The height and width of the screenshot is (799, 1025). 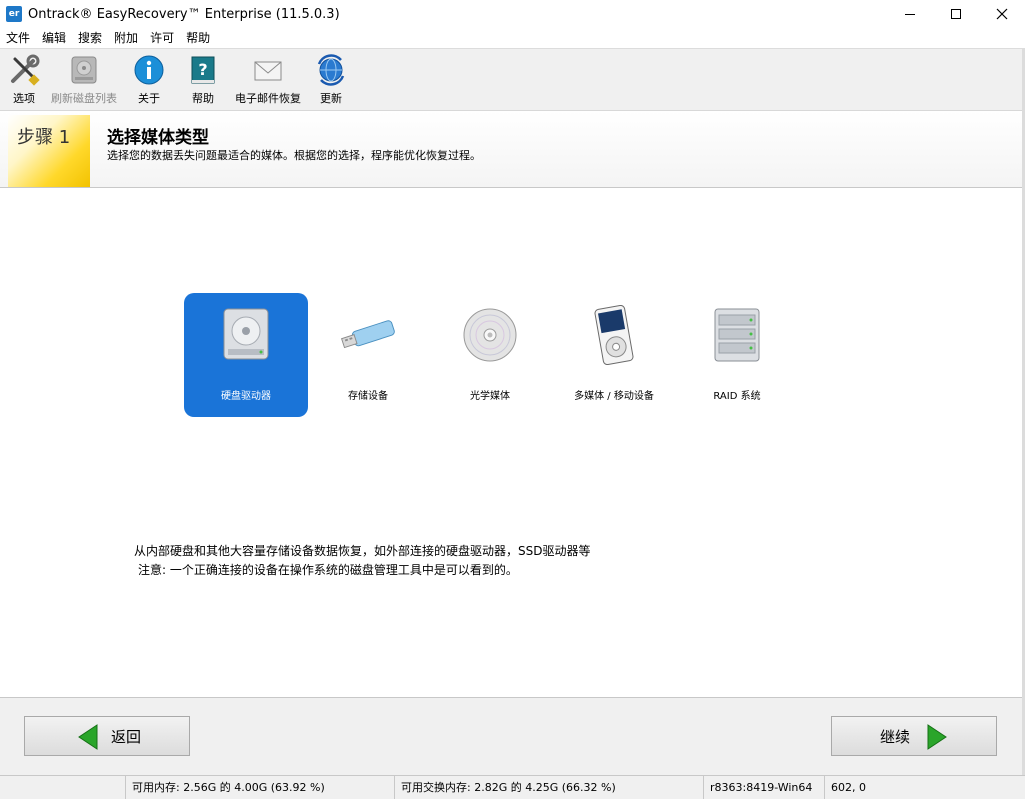 I want to click on media-label: RAID 系统, so click(x=737, y=396).